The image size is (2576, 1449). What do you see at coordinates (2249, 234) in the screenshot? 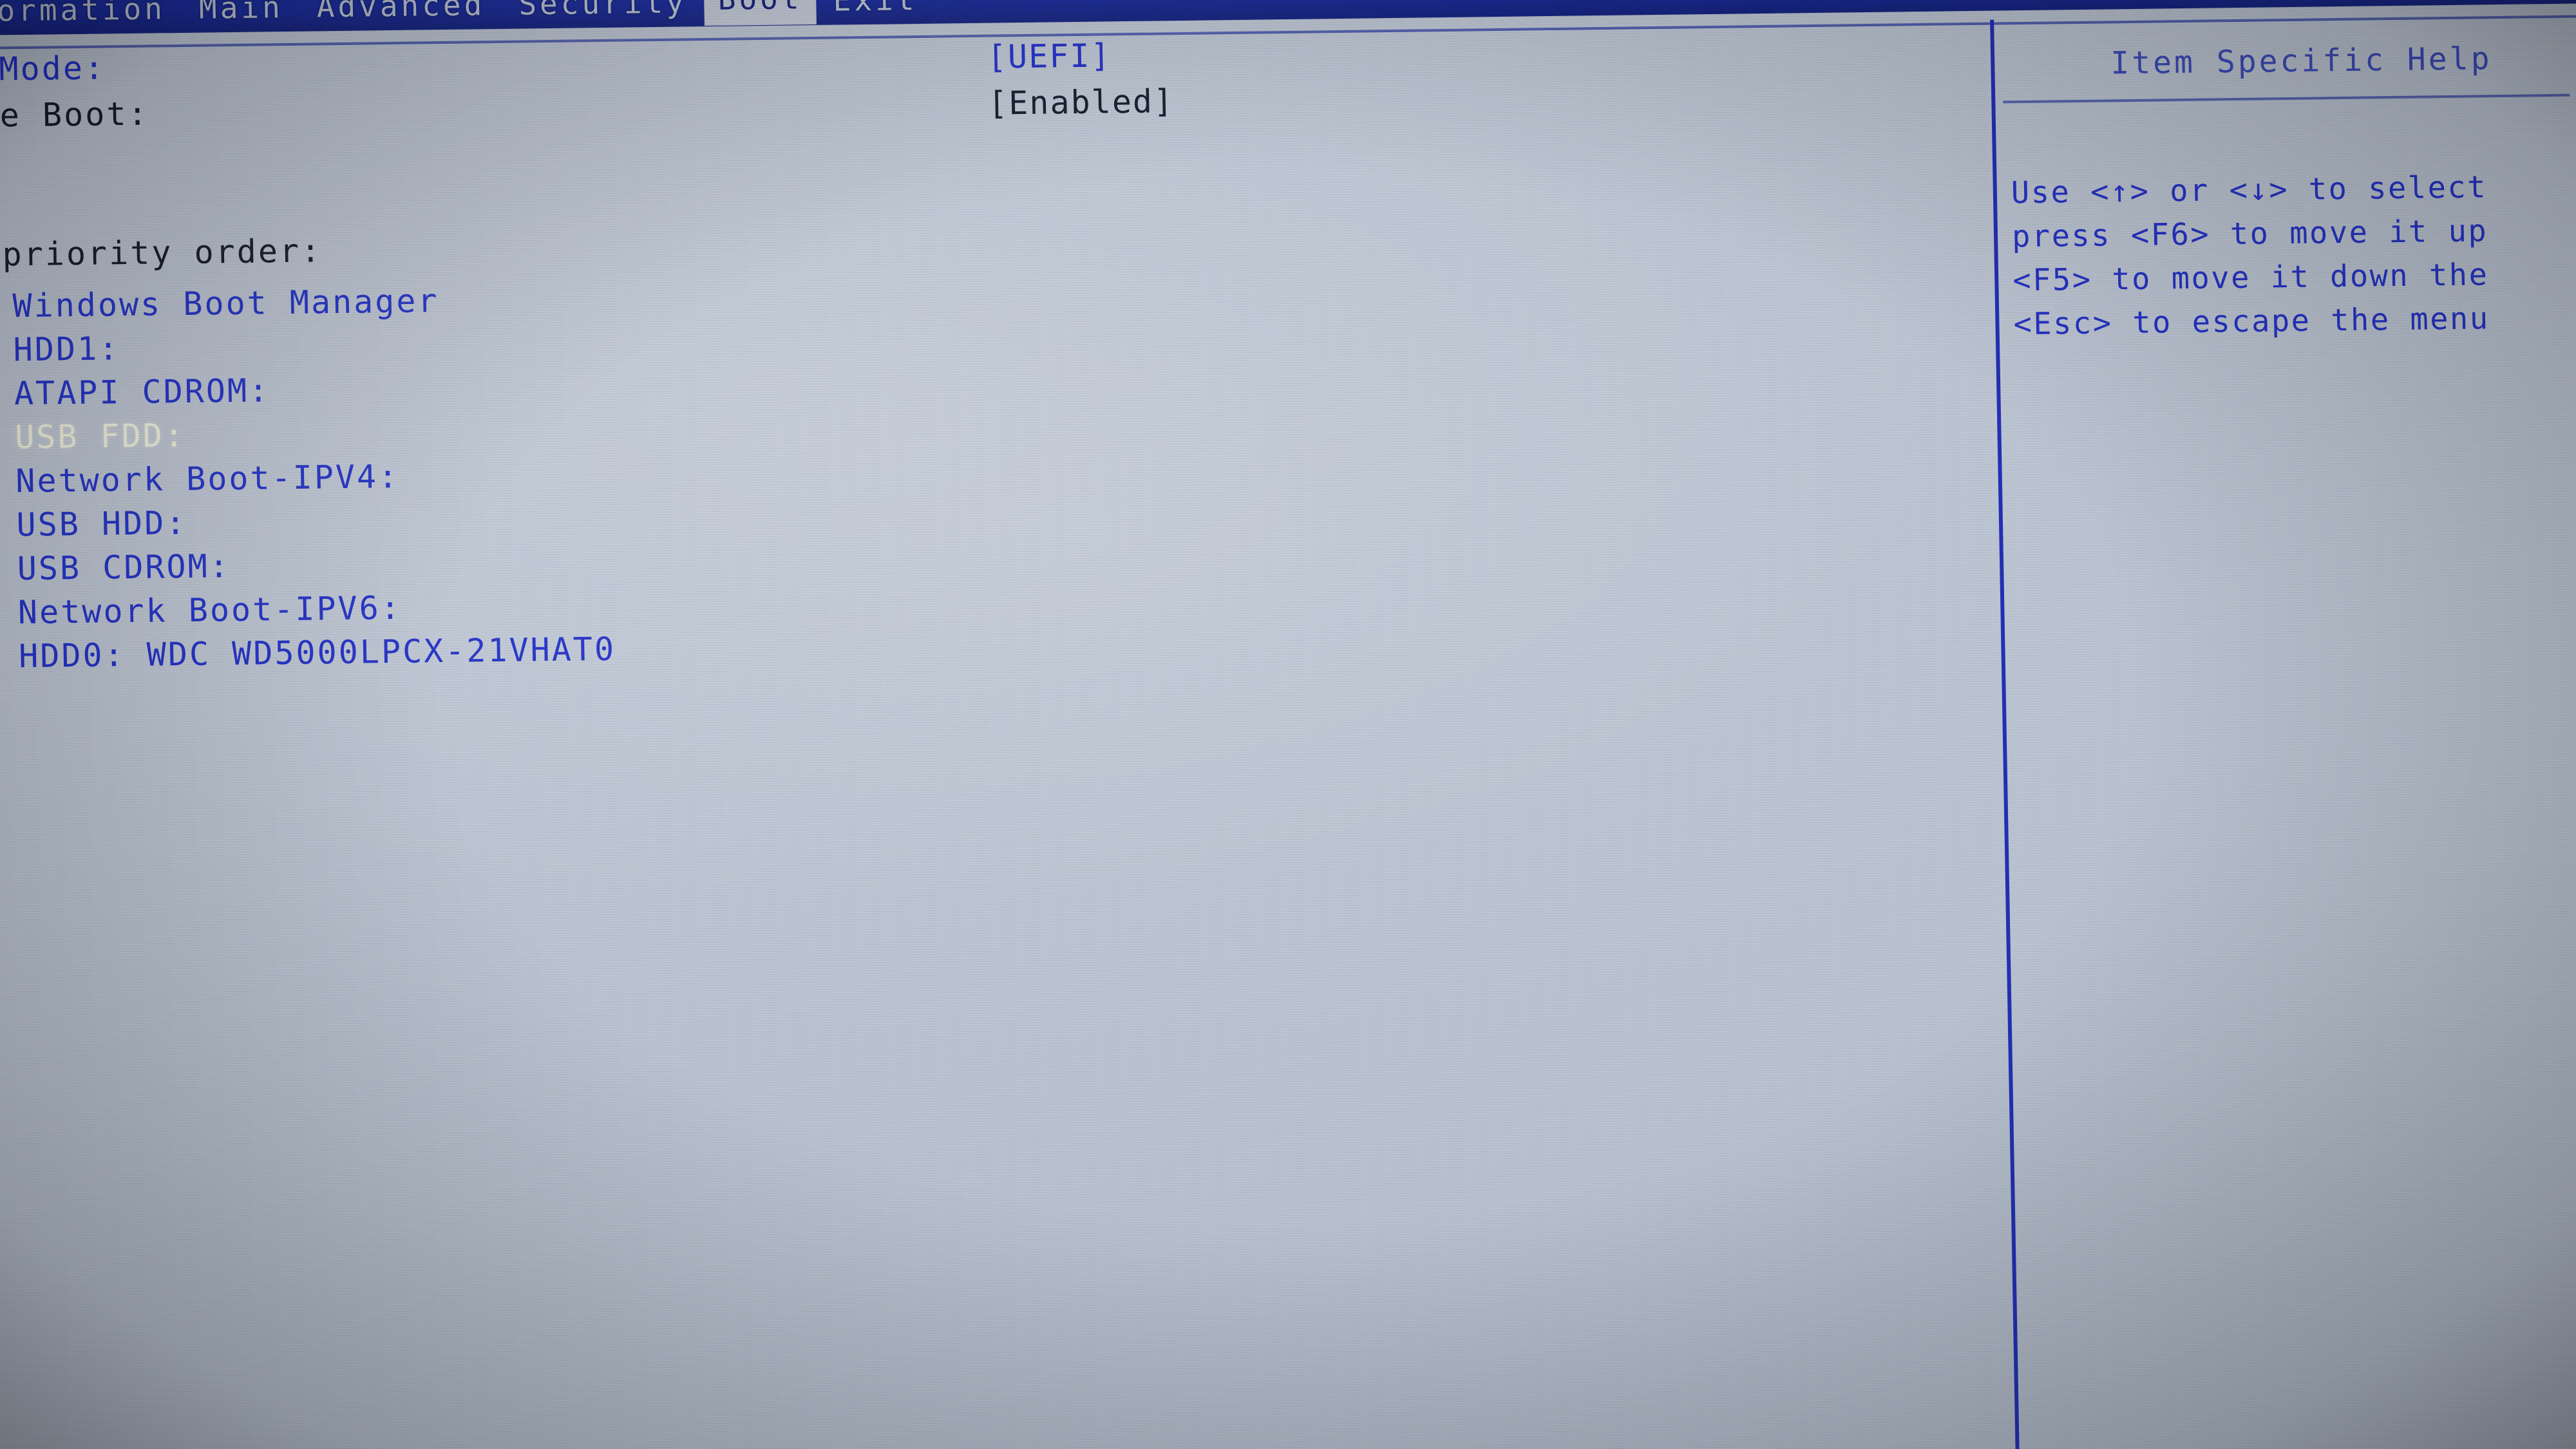
I see `help-line: press <F6> to move it up` at bounding box center [2249, 234].